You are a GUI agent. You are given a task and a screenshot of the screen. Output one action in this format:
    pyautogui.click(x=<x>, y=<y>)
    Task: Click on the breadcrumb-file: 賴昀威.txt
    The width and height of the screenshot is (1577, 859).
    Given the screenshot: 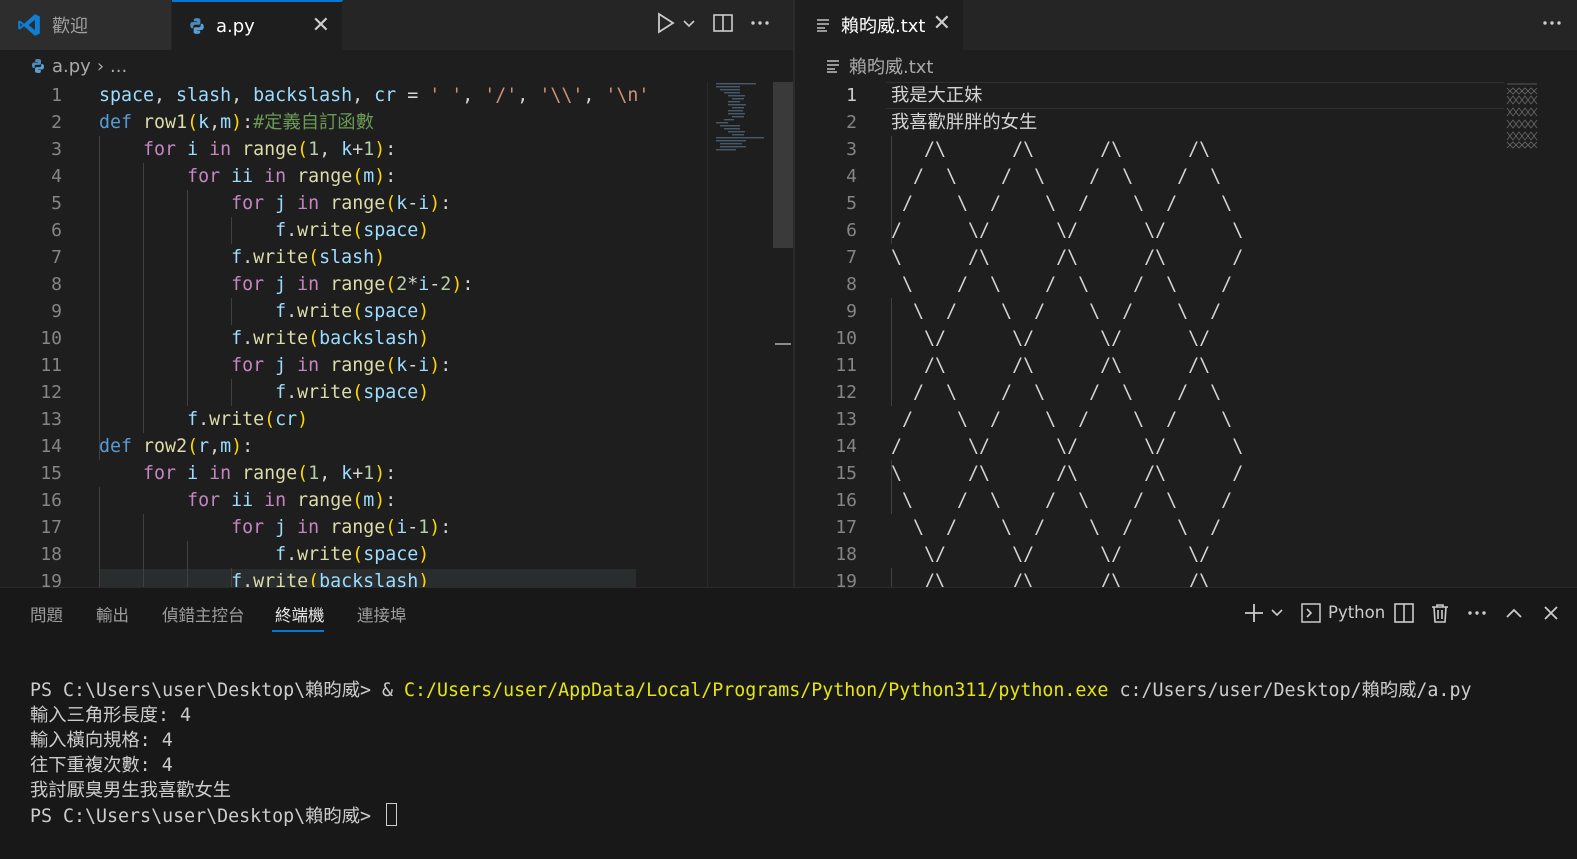 What is the action you would take?
    pyautogui.click(x=891, y=66)
    